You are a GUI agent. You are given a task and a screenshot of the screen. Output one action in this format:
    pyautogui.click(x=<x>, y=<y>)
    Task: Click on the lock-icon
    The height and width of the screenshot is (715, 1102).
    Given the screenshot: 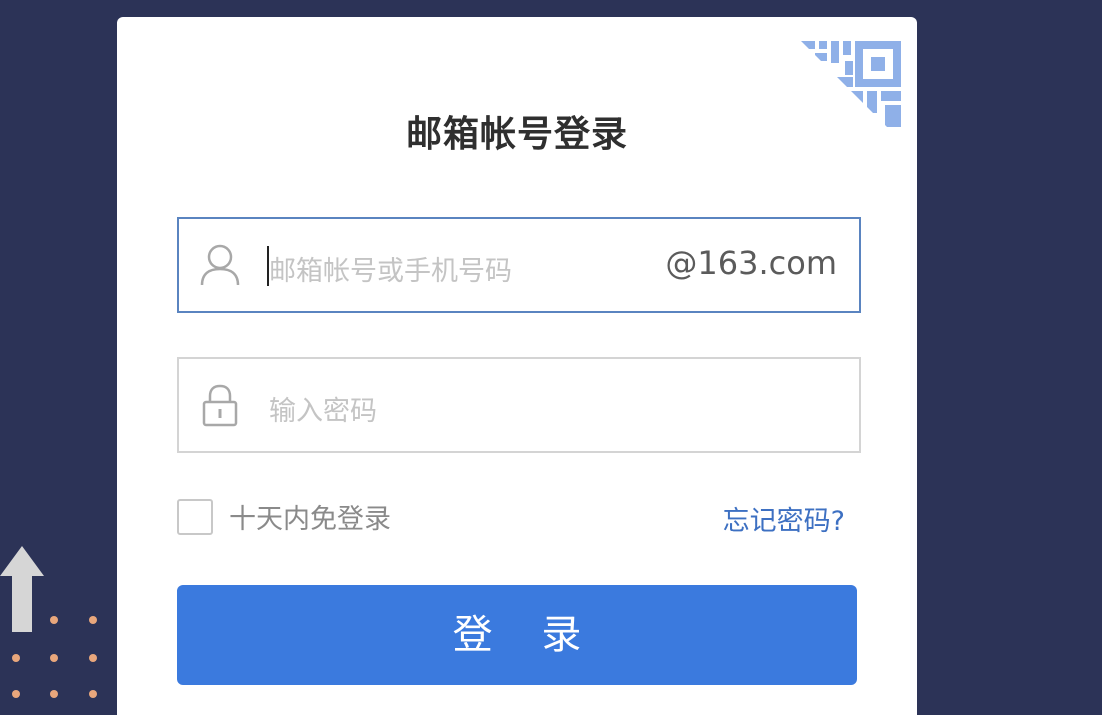 What is the action you would take?
    pyautogui.click(x=220, y=405)
    